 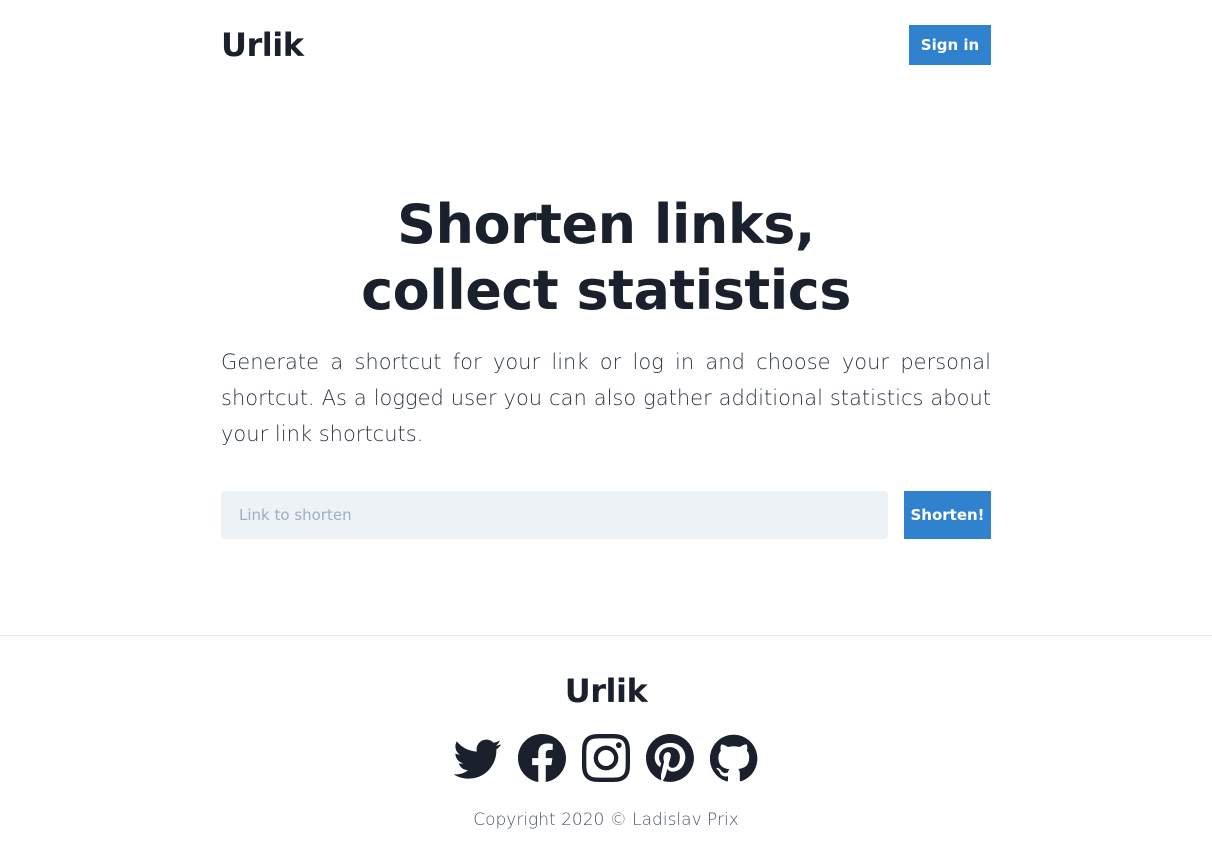 What do you see at coordinates (950, 45) in the screenshot?
I see `sign-in-button: Sign in` at bounding box center [950, 45].